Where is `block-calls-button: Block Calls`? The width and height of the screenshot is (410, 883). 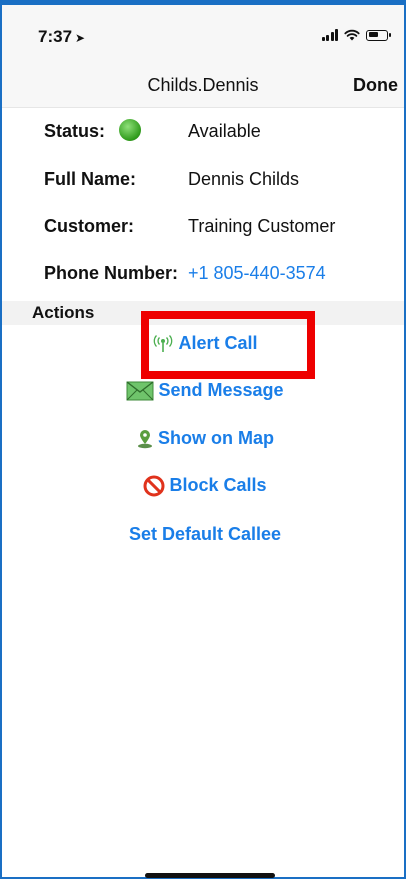
block-calls-button: Block Calls is located at coordinates (205, 486).